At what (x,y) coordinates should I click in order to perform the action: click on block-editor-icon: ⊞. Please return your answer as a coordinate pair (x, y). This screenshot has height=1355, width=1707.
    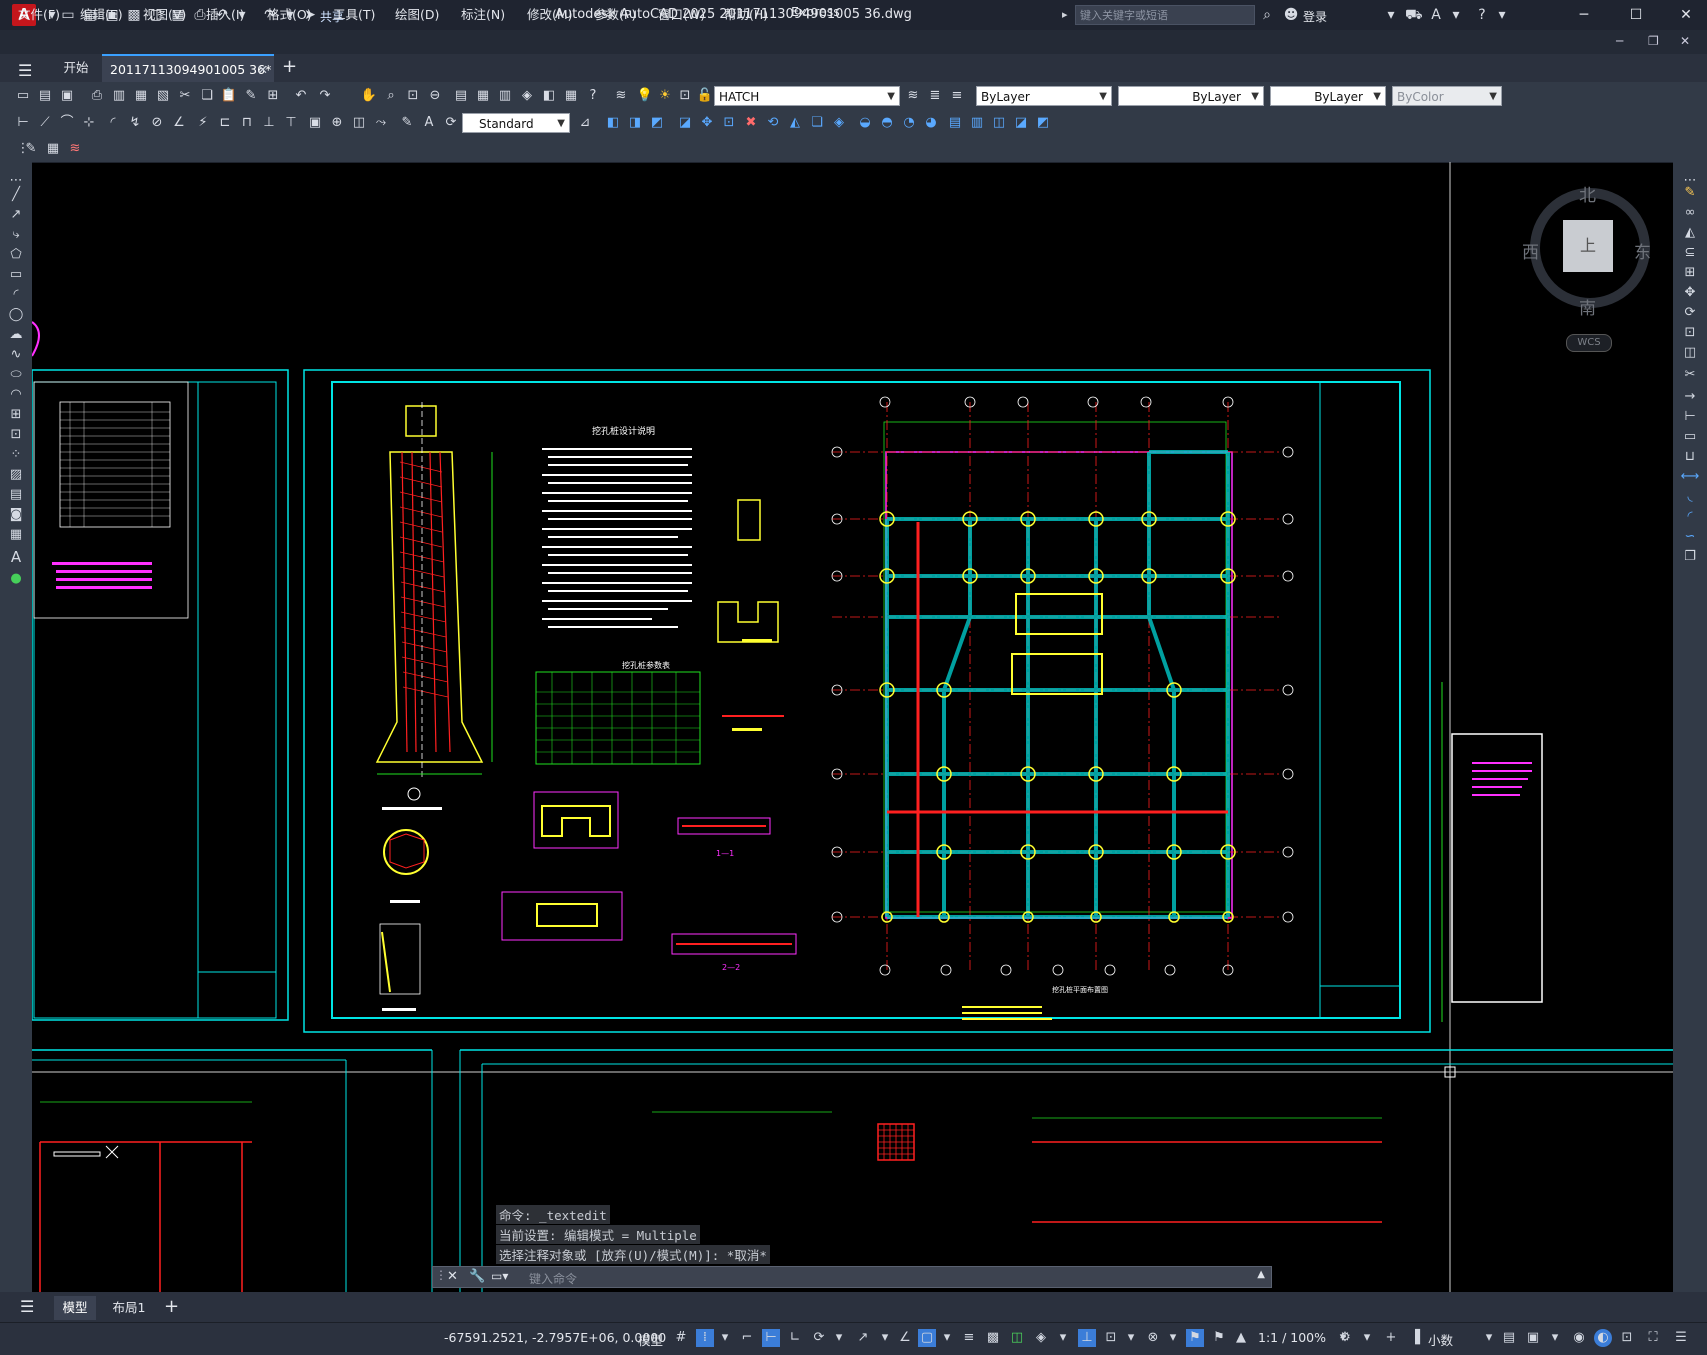
    Looking at the image, I should click on (273, 96).